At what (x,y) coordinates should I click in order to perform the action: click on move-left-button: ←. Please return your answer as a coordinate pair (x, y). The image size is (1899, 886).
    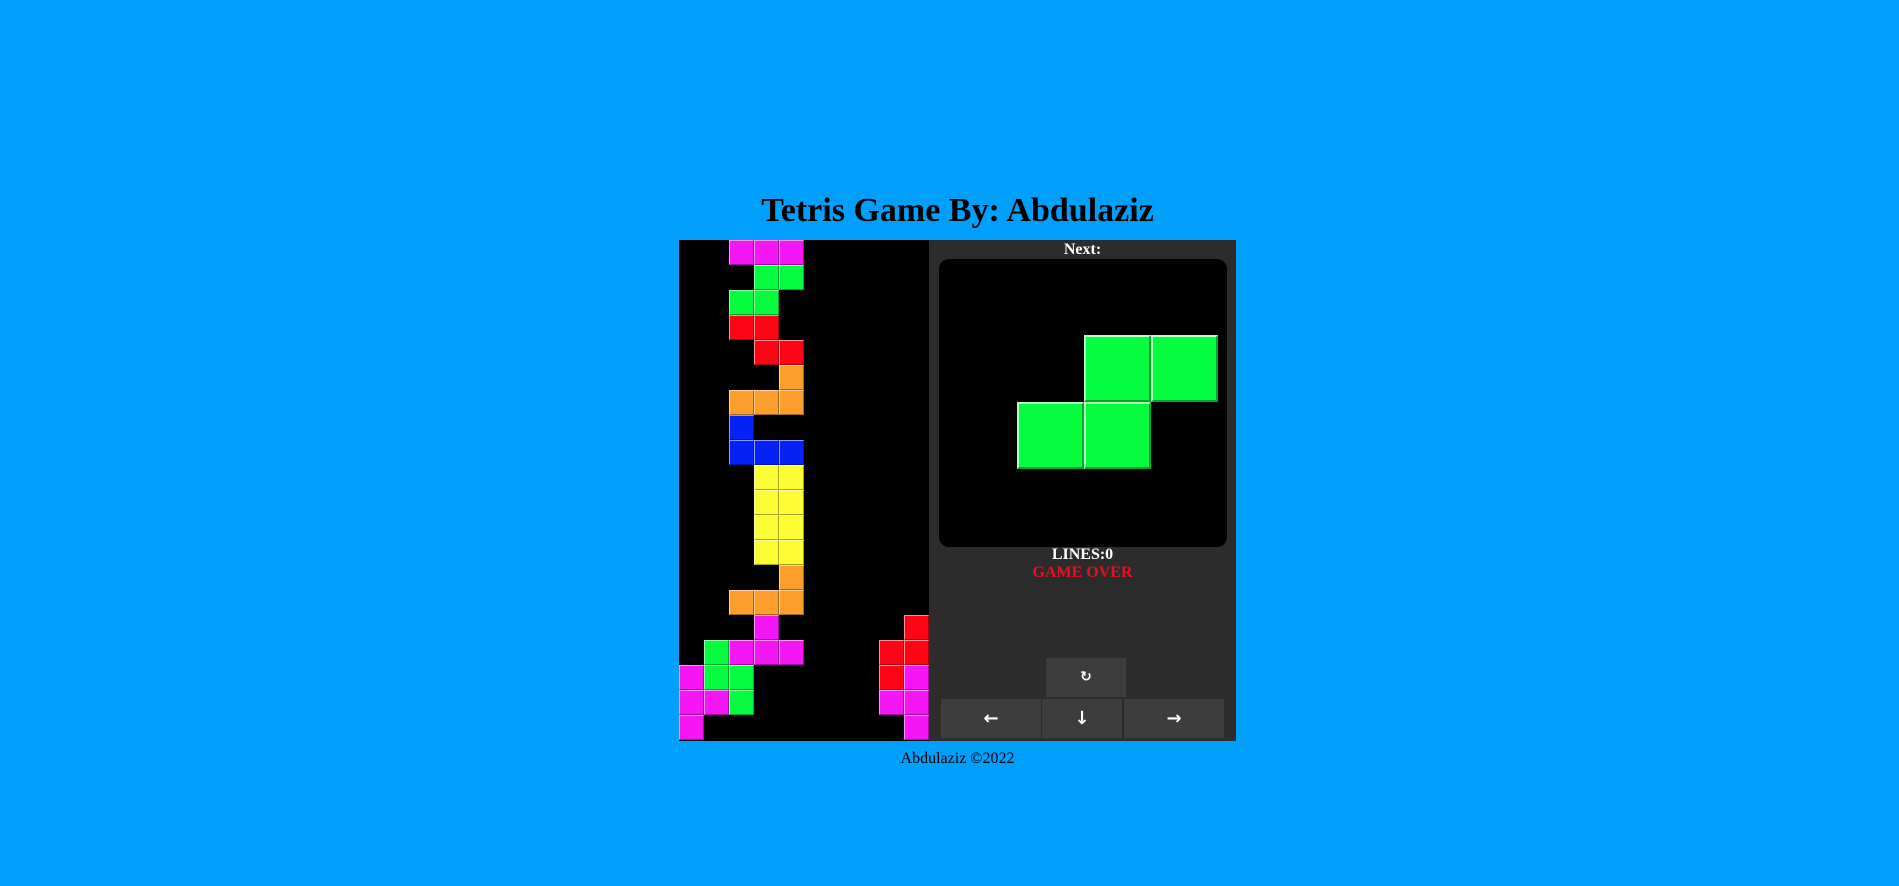
    Looking at the image, I should click on (991, 718).